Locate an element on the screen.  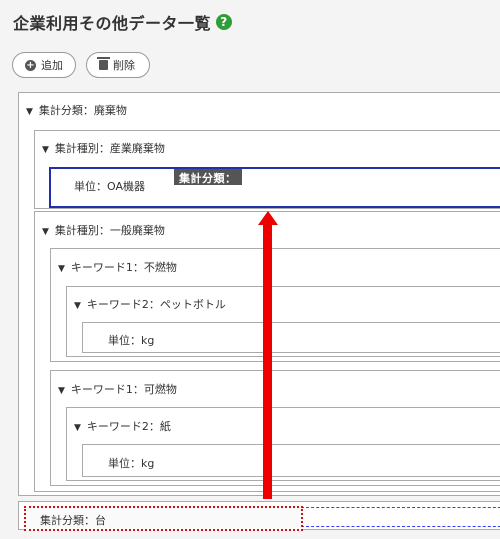
tree-item-unit-kg-2: 単位：kg is located at coordinates (131, 463).